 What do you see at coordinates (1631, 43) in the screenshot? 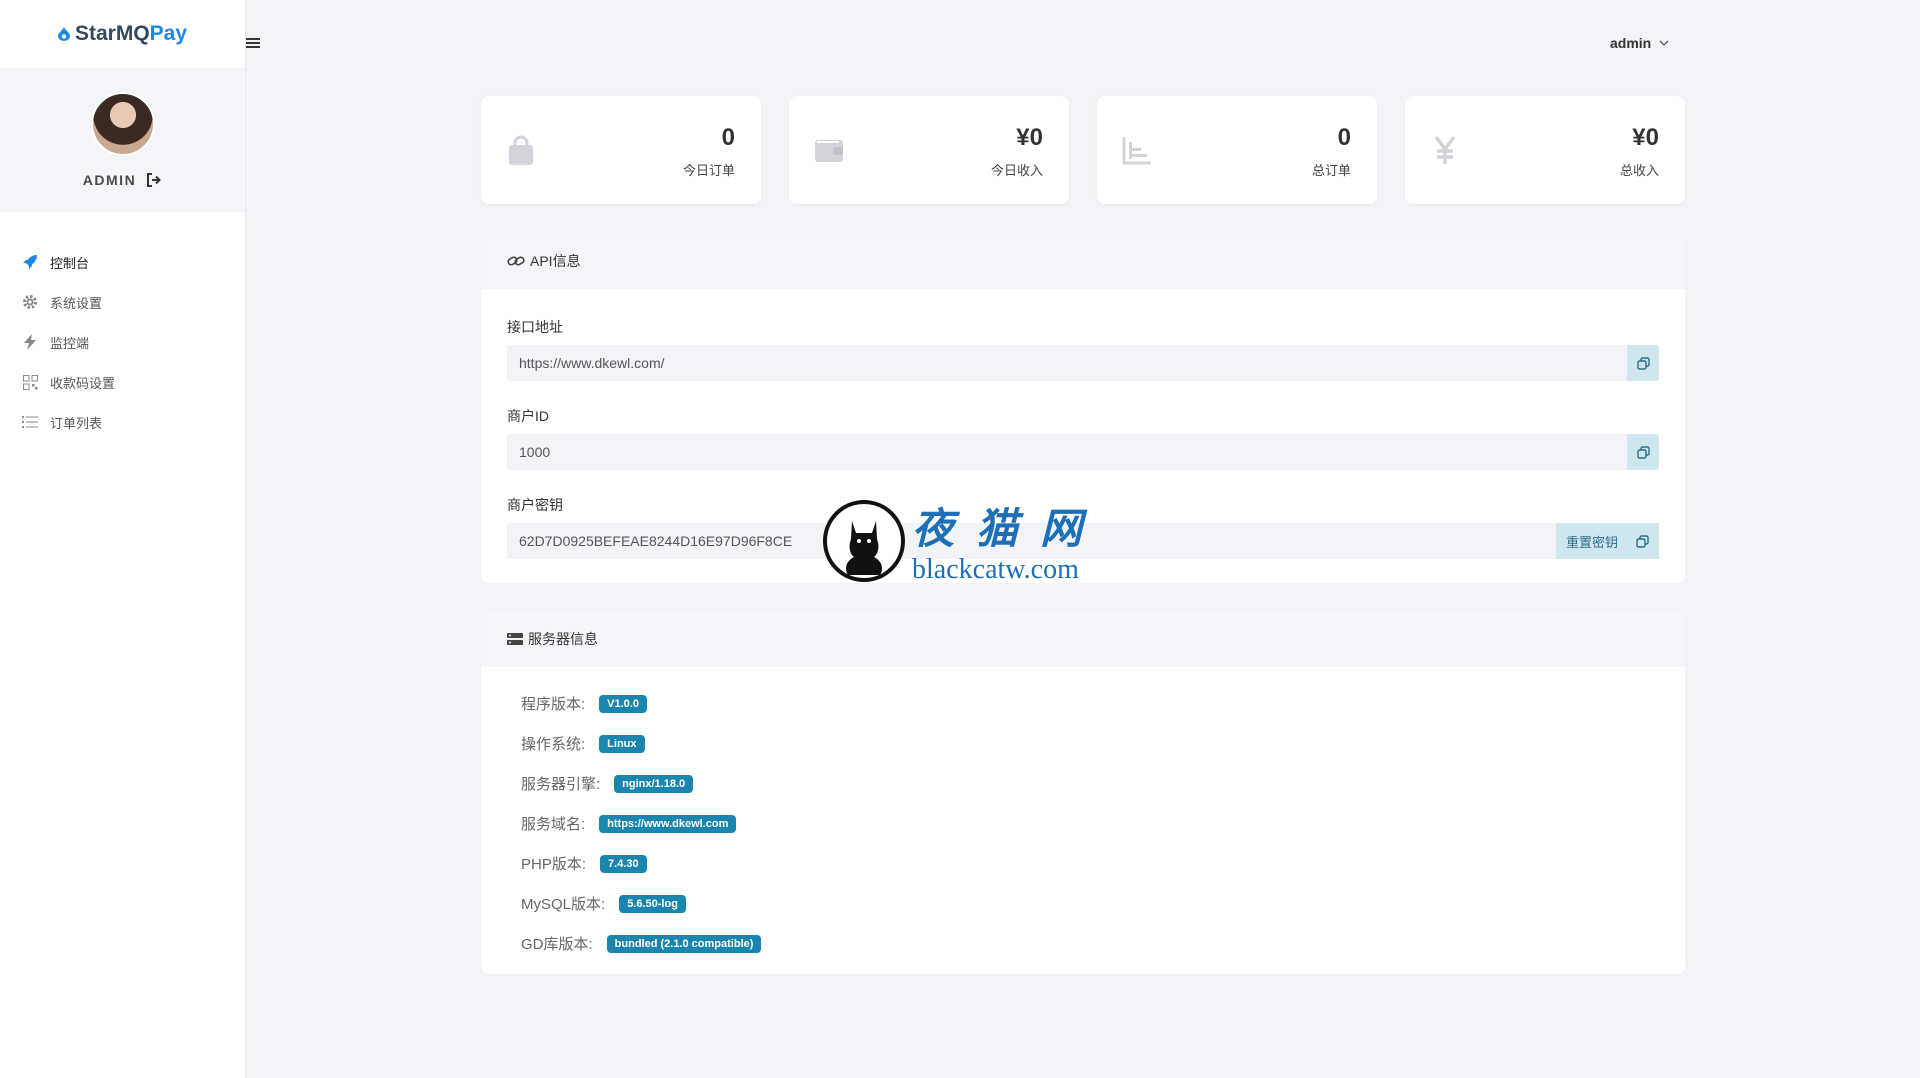
I see `admin-username: admin` at bounding box center [1631, 43].